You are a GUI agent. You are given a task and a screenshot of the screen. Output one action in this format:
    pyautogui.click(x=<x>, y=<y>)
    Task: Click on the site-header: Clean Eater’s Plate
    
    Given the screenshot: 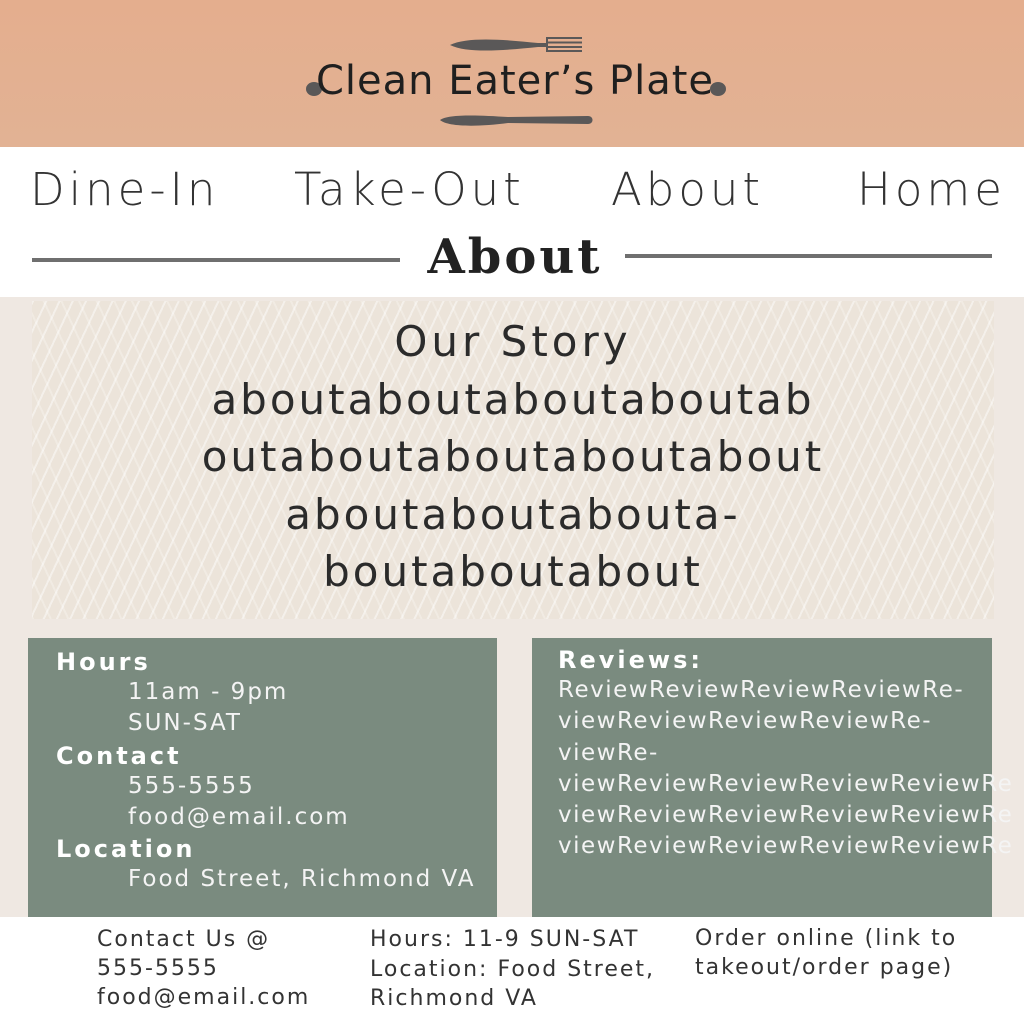 What is the action you would take?
    pyautogui.click(x=512, y=73)
    